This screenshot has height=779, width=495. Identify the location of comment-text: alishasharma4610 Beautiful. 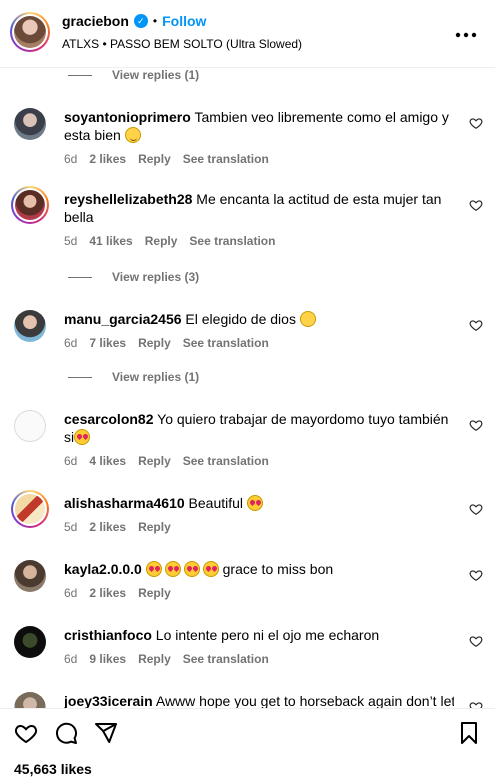
(259, 503).